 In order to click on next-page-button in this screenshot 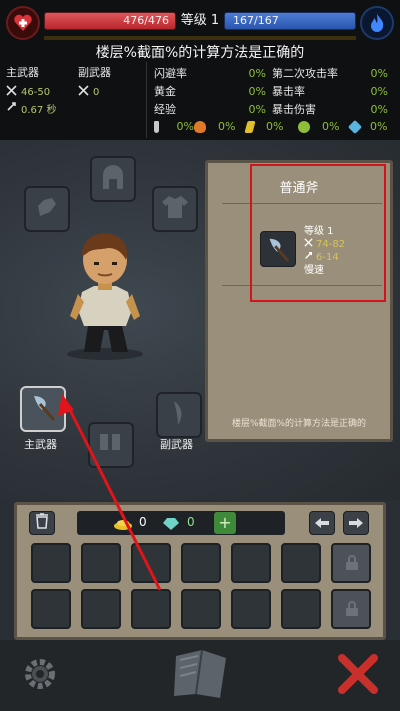, I will do `click(356, 523)`.